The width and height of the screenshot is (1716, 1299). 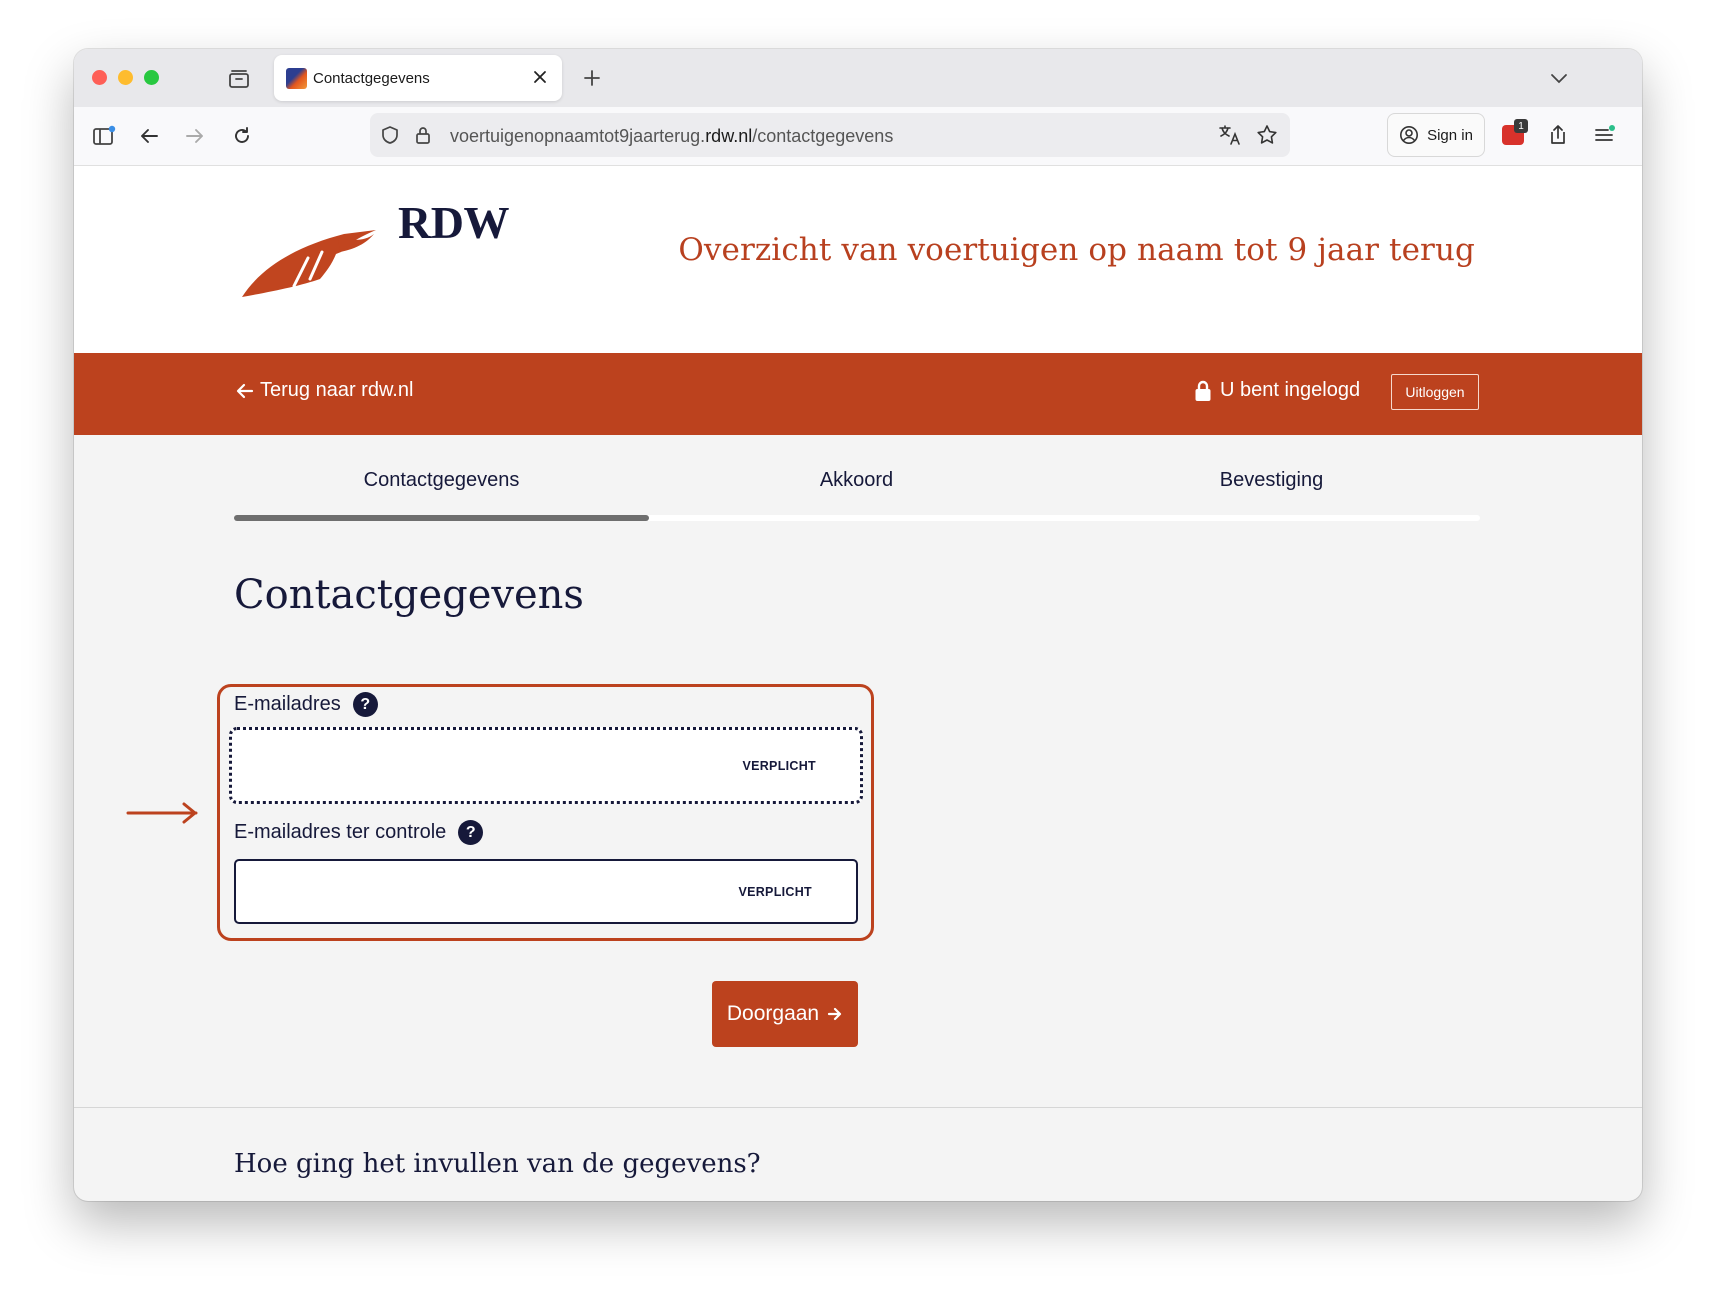 I want to click on bookmark-star-icon, so click(x=1267, y=135).